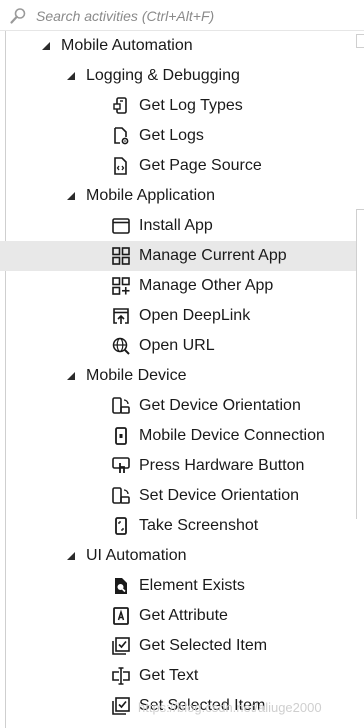 Image resolution: width=364 pixels, height=728 pixels. Describe the element at coordinates (191, 105) in the screenshot. I see `activity-label: Get Log Types` at that location.